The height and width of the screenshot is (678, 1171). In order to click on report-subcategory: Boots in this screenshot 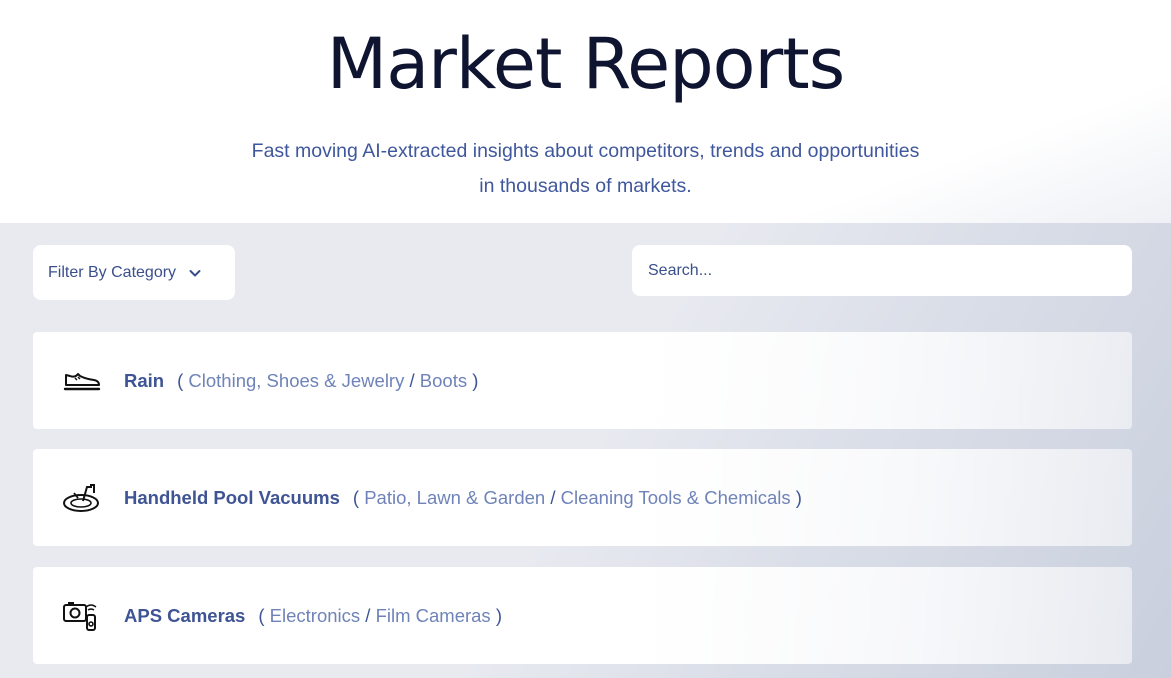, I will do `click(443, 380)`.